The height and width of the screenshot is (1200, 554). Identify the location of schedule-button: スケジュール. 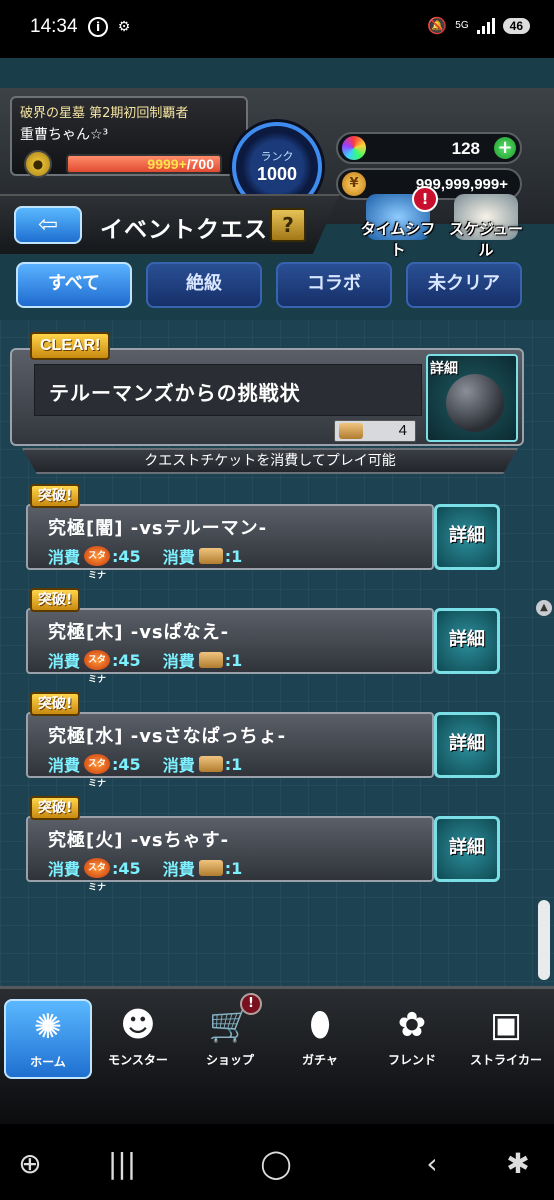
(486, 226).